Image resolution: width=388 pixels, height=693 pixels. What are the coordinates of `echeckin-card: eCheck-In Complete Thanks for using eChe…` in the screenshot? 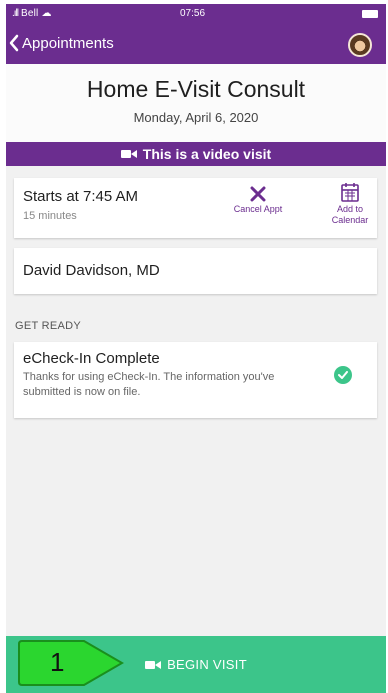 It's located at (195, 380).